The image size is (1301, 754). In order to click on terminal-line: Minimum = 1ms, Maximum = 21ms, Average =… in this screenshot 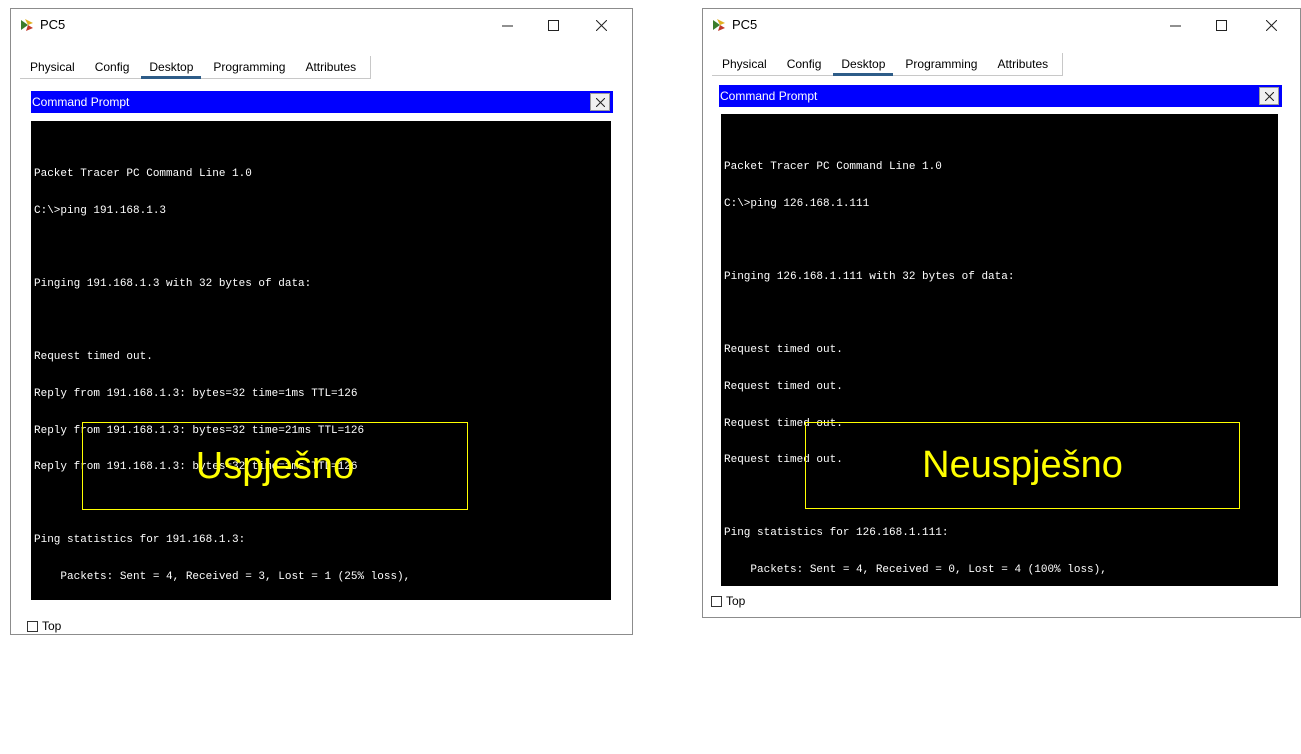, I will do `click(192, 650)`.